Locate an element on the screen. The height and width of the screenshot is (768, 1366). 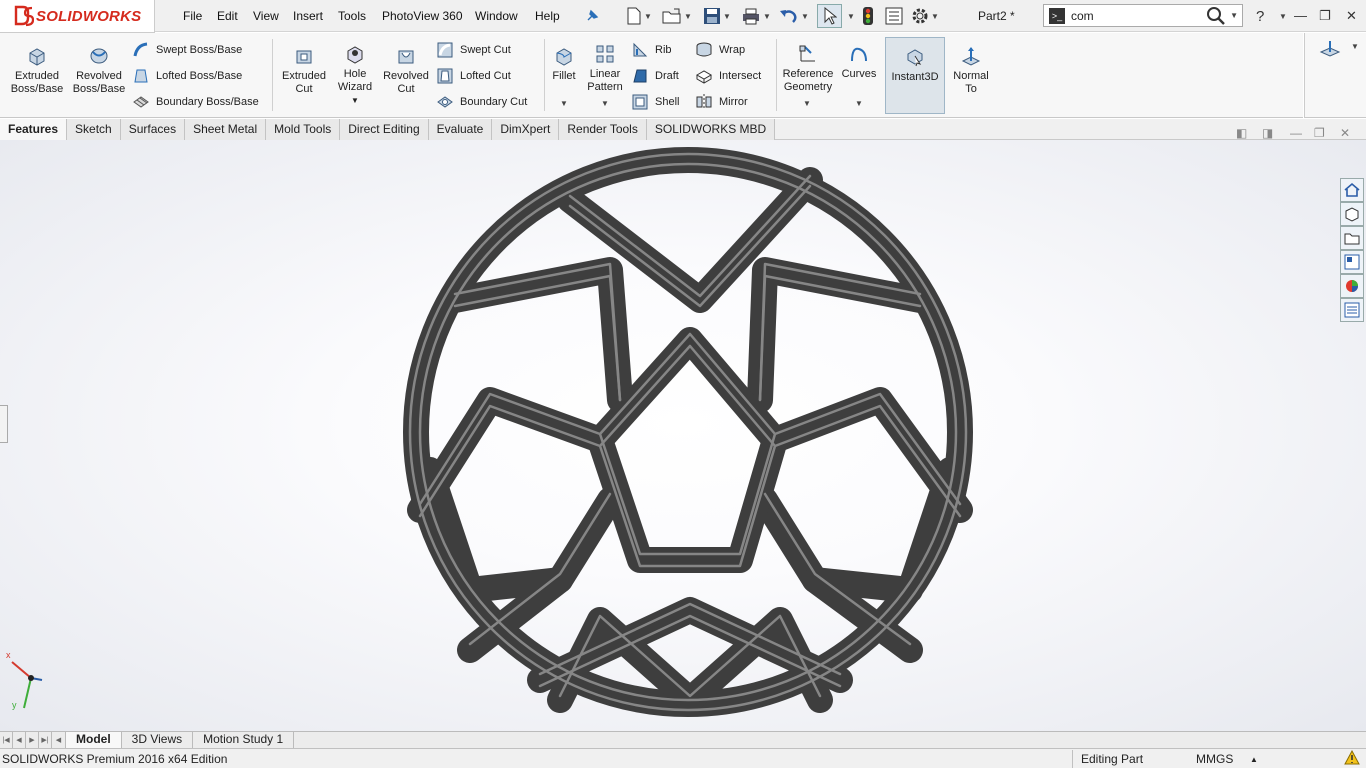
view-orientation-icon is located at coordinates (1330, 48).